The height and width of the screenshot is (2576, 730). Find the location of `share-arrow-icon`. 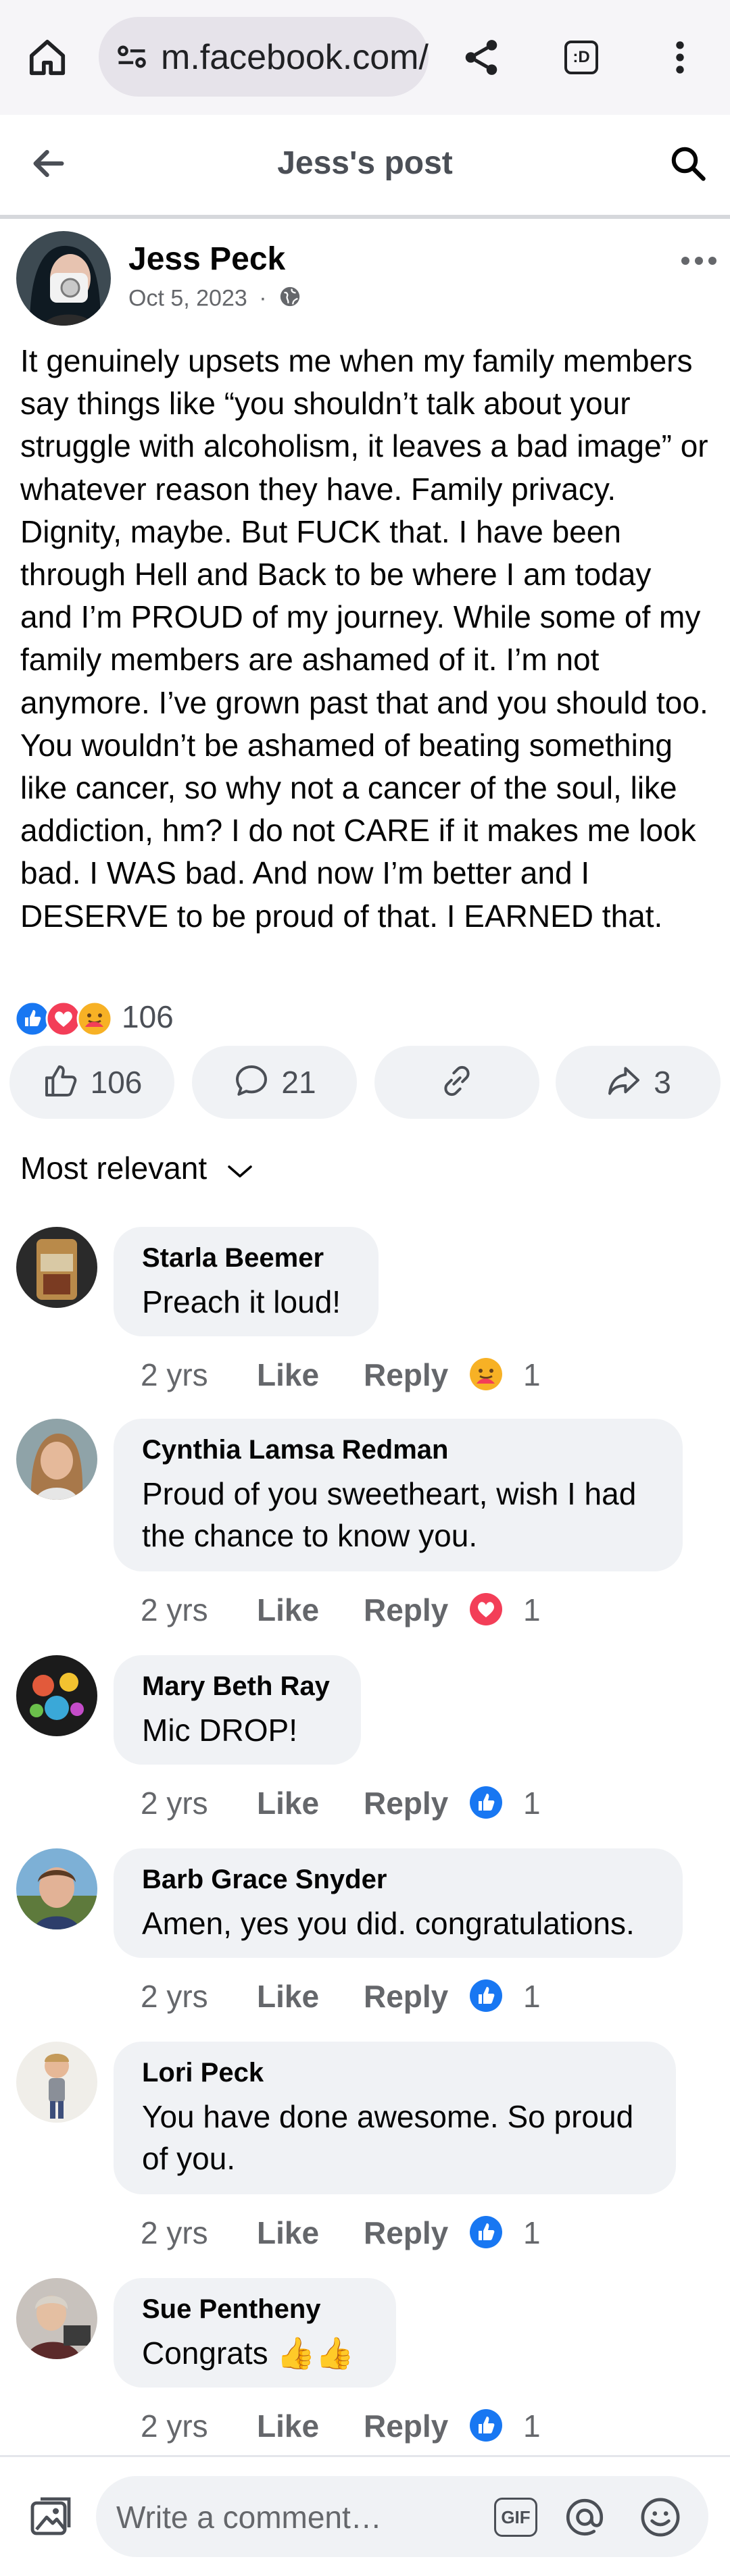

share-arrow-icon is located at coordinates (624, 1082).